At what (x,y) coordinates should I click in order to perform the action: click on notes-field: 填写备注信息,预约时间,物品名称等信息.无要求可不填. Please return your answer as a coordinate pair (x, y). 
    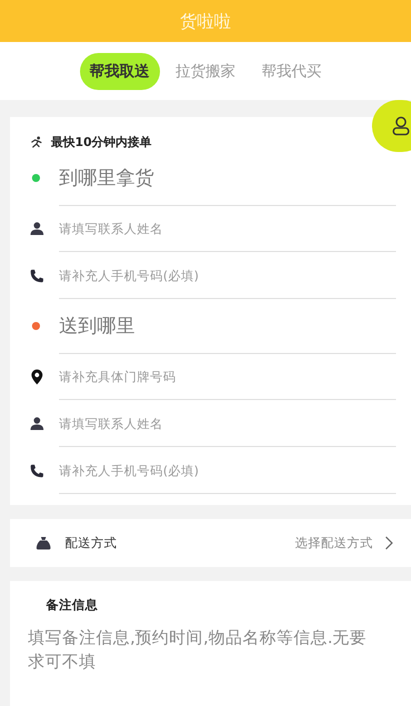
    Looking at the image, I should click on (210, 666).